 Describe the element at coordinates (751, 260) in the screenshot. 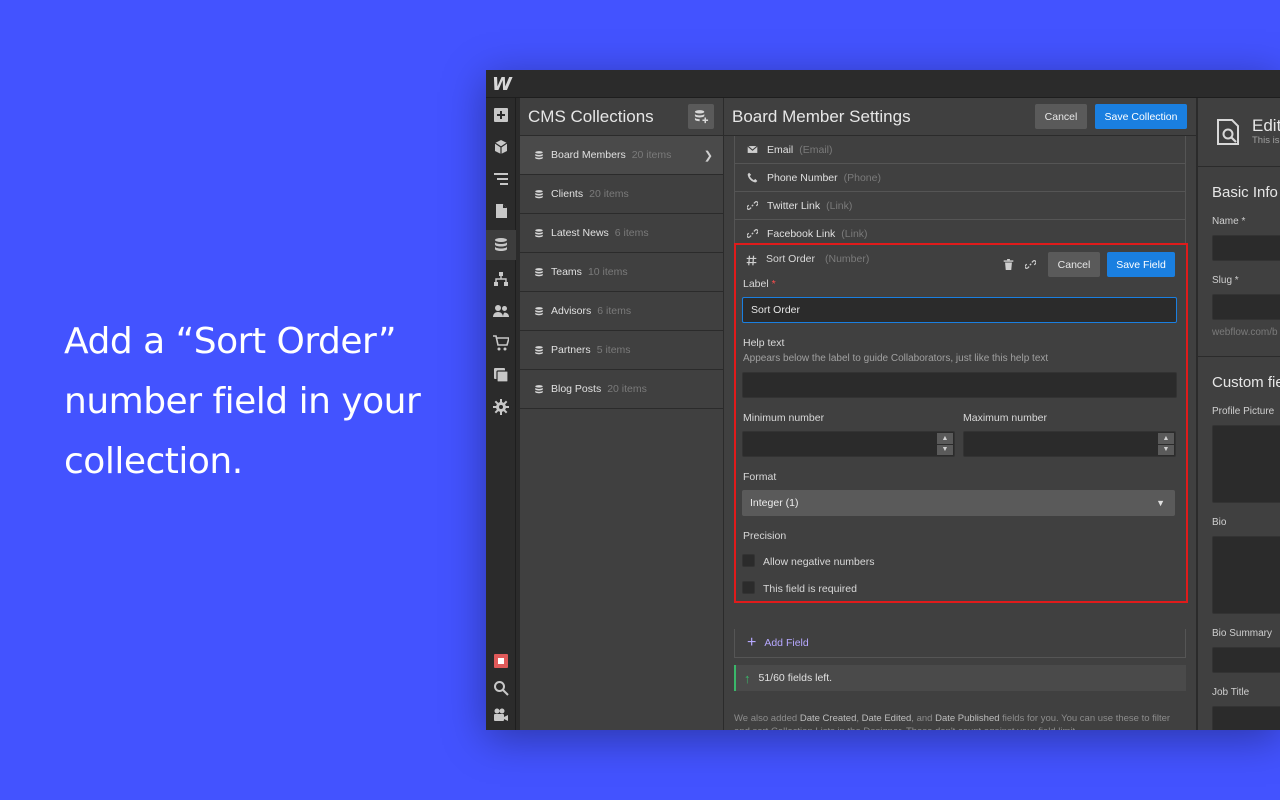

I see `number-hash-icon` at that location.